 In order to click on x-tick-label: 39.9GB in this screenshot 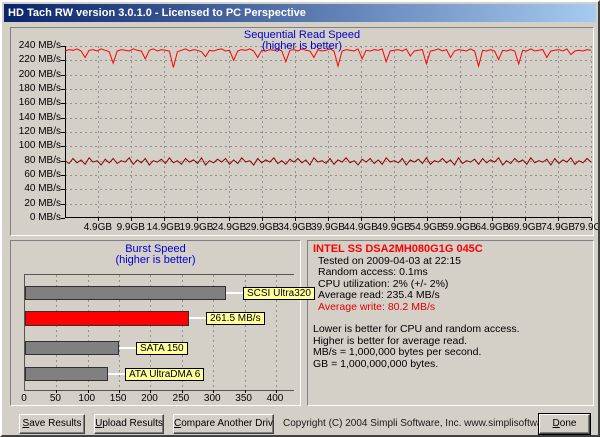, I will do `click(328, 227)`.